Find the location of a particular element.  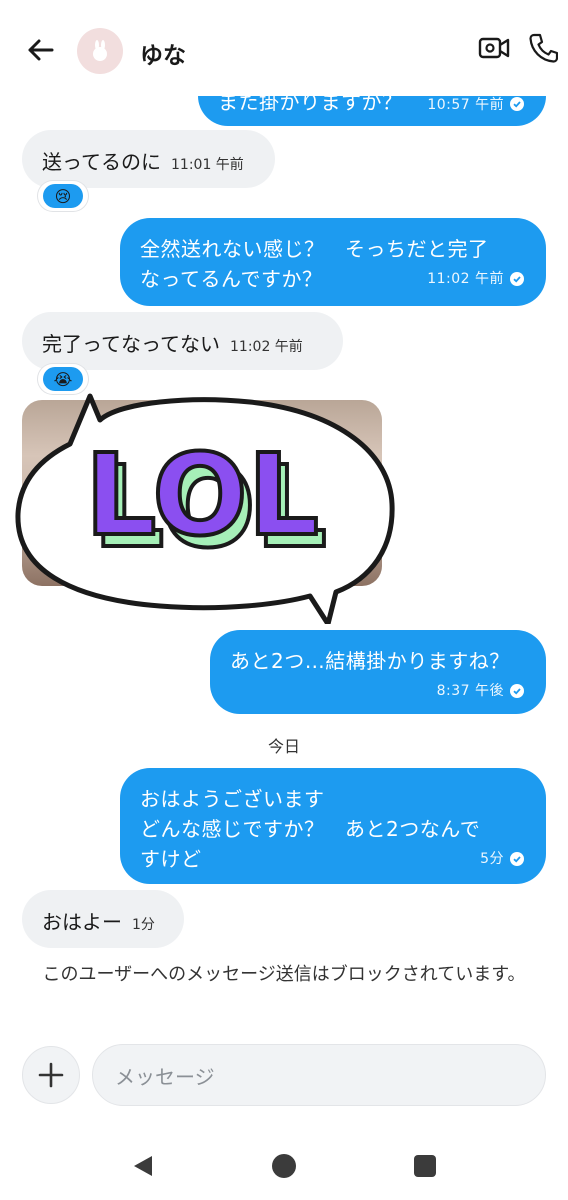

message-outgoing: あと2つ…結構掛かりますね？ 8:37 午後 is located at coordinates (378, 672).